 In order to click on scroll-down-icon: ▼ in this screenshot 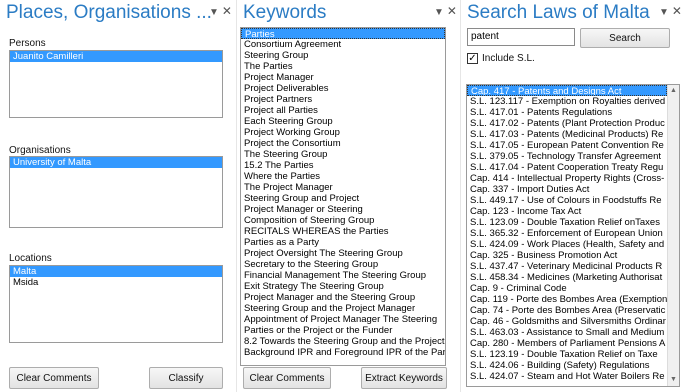, I will do `click(673, 380)`.